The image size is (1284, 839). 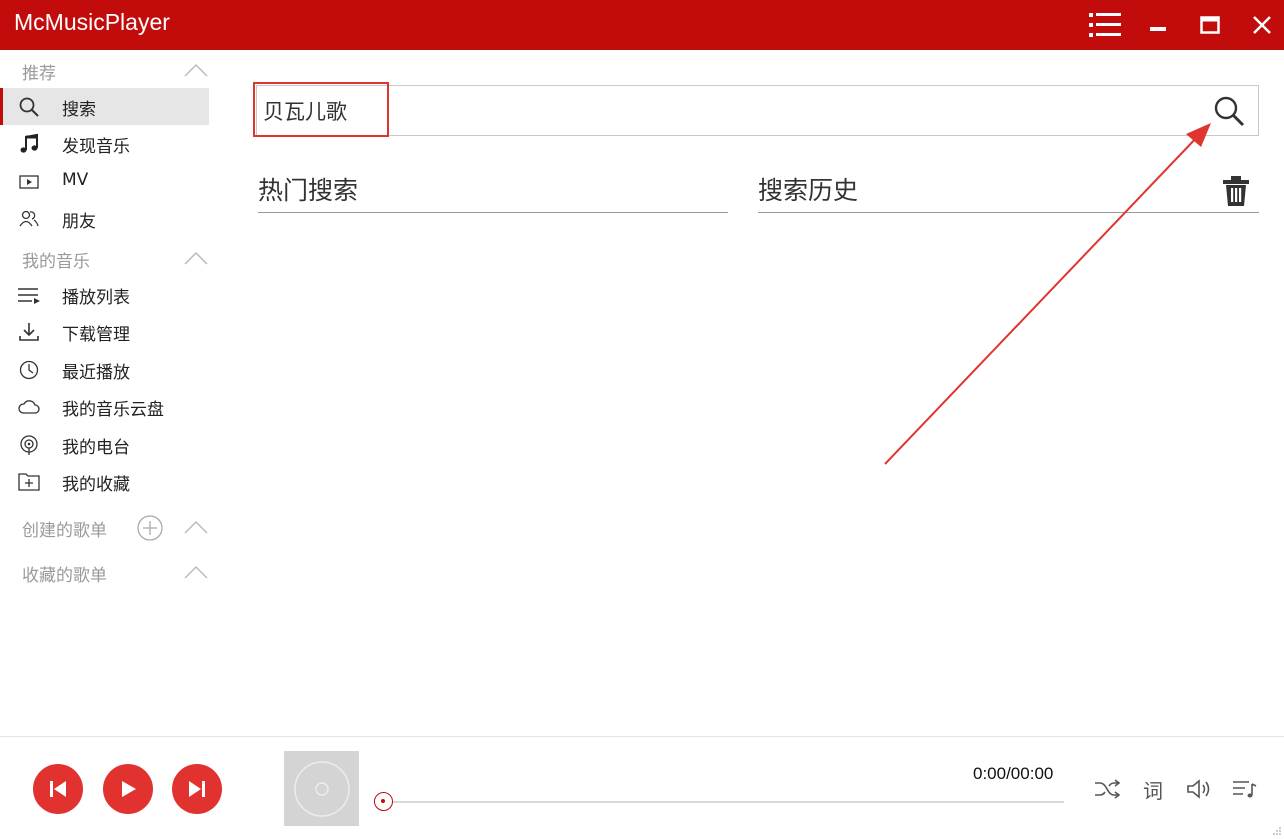 What do you see at coordinates (75, 180) in the screenshot?
I see `sidebar-item-label: MV` at bounding box center [75, 180].